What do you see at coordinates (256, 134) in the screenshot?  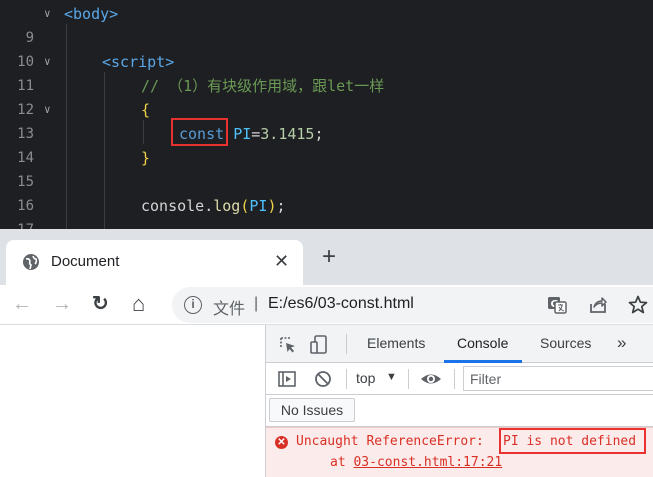 I see `assign-operator: =` at bounding box center [256, 134].